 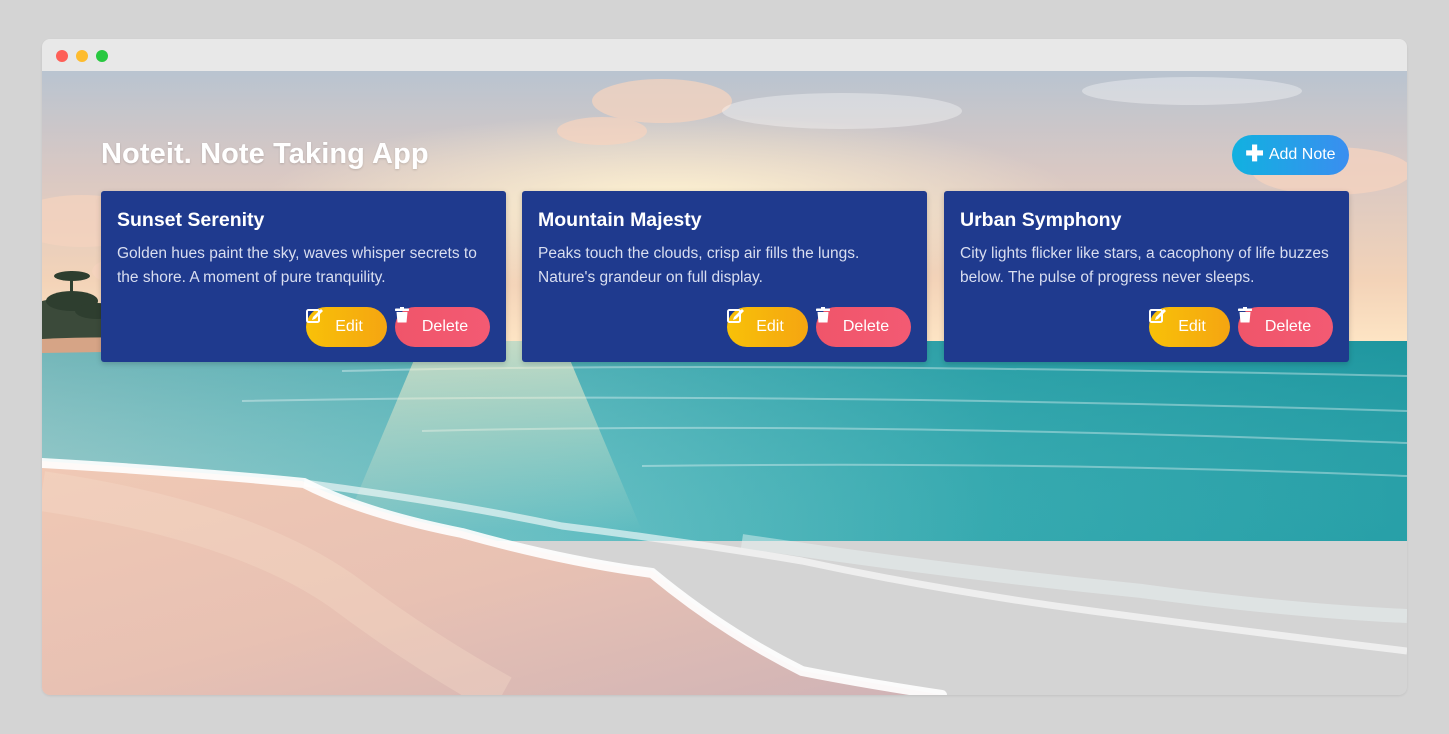 What do you see at coordinates (265, 154) in the screenshot?
I see `app-title: Noteit. Note Taking App` at bounding box center [265, 154].